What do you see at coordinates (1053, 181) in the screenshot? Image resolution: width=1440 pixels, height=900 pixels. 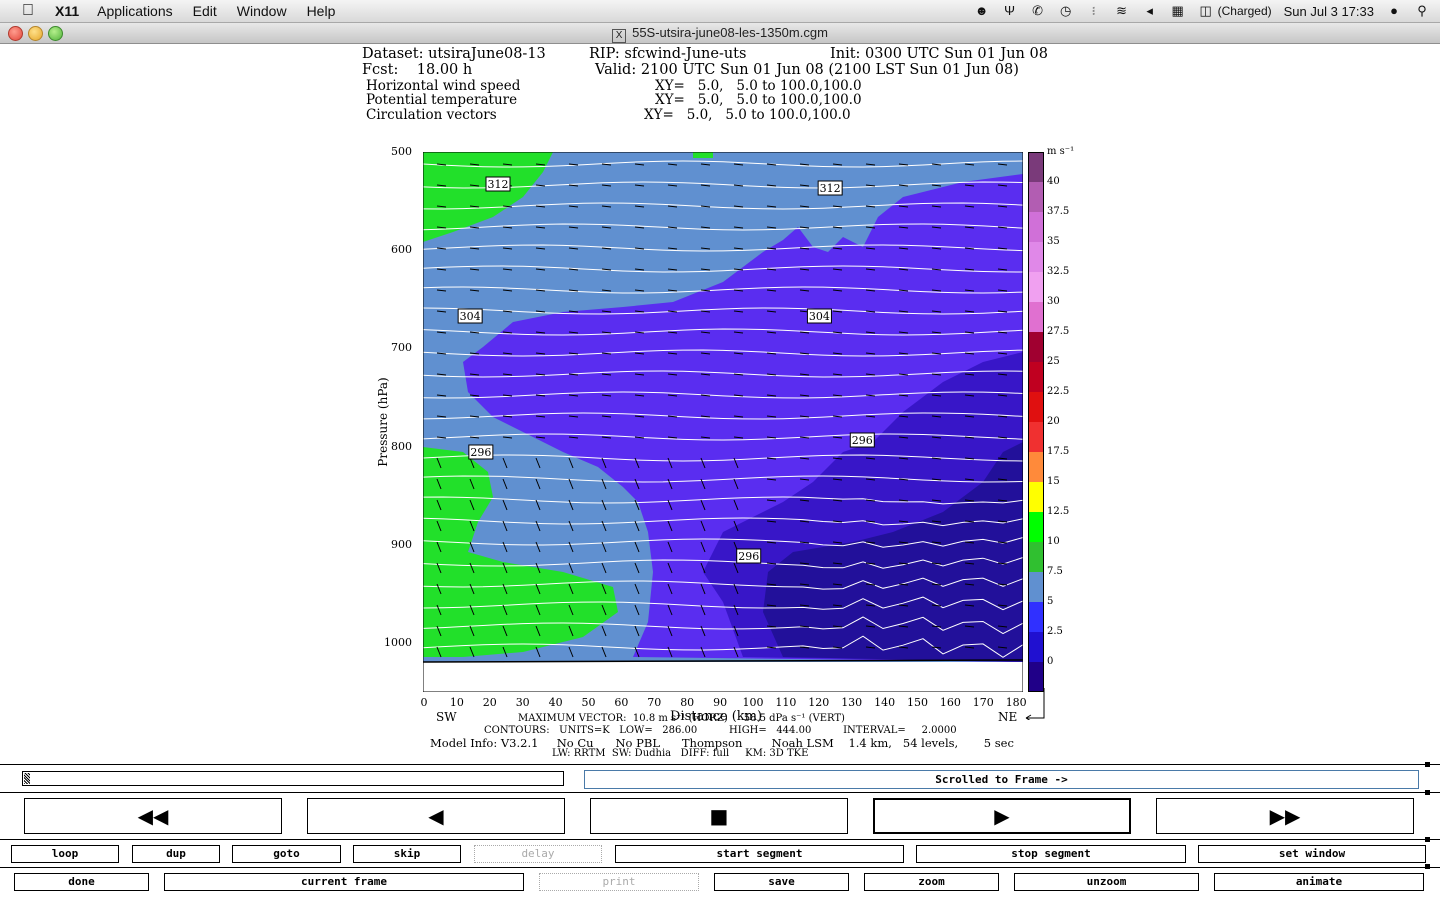 I see `colorbar-tick-label: 40` at bounding box center [1053, 181].